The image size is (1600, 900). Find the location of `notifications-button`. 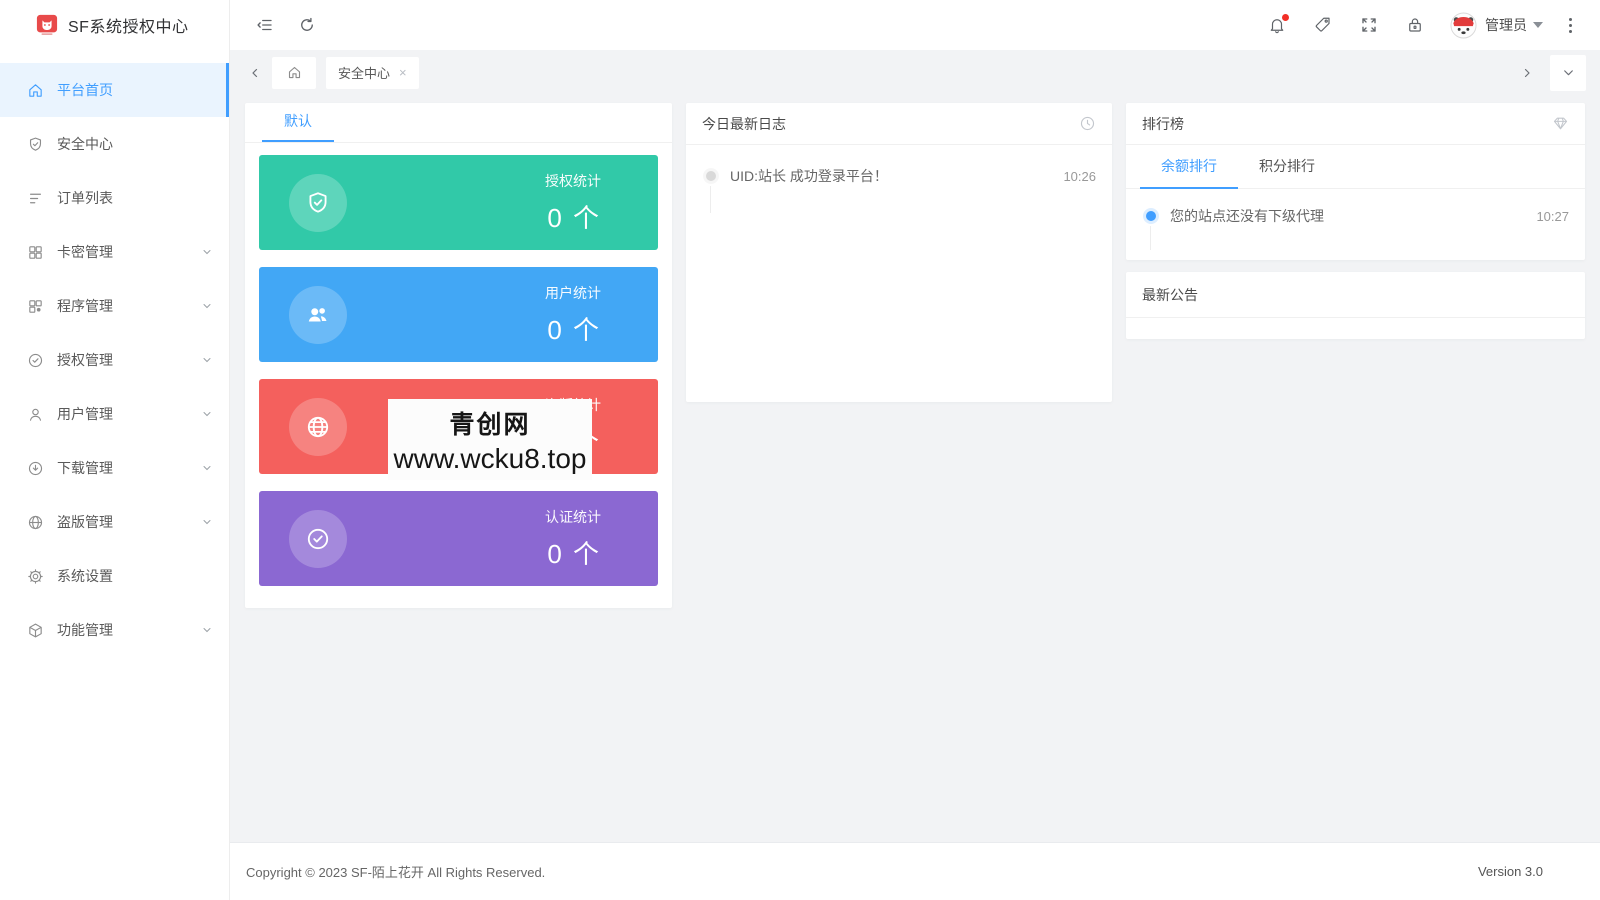

notifications-button is located at coordinates (1277, 25).